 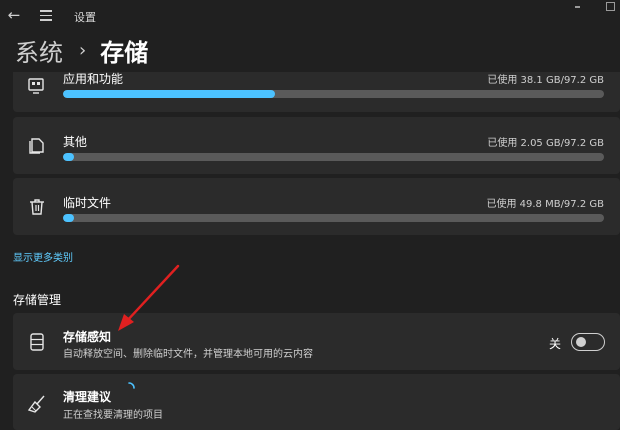 I want to click on breadcrumb-overlay: 系统 › 存储, so click(x=81, y=50).